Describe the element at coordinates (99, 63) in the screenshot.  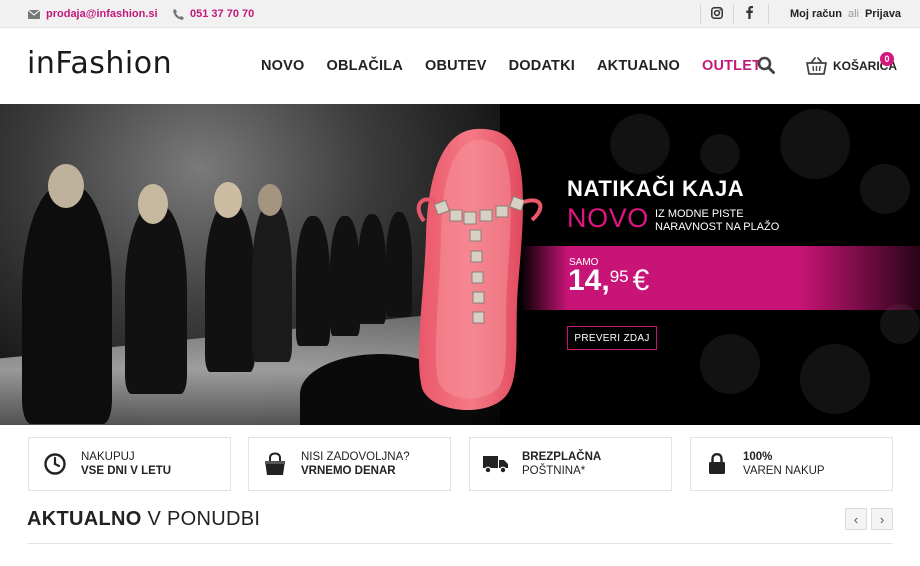
I see `site-logo: inFashion` at that location.